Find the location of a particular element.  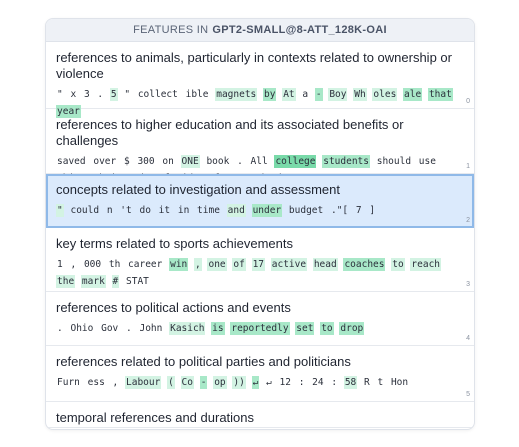

token: budget is located at coordinates (306, 210).